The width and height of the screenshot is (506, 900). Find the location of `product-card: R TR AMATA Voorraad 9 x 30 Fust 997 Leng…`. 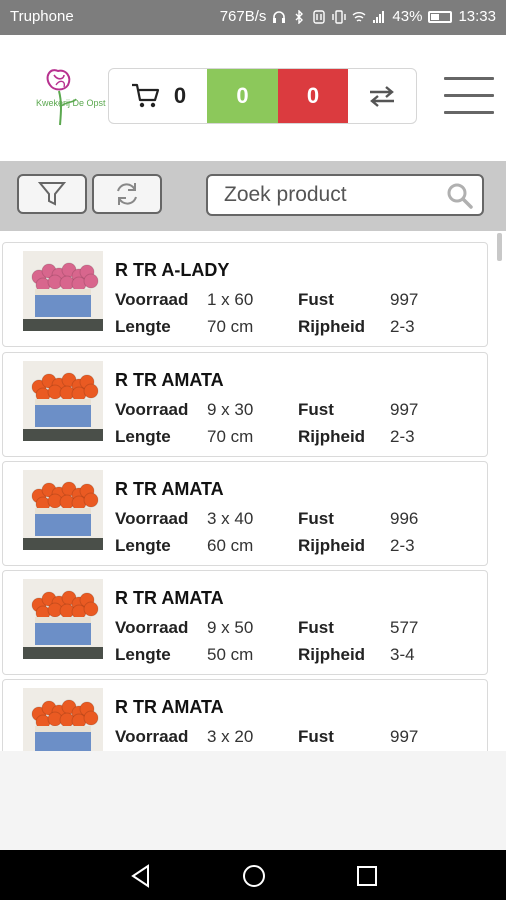

product-card: R TR AMATA Voorraad 9 x 30 Fust 997 Leng… is located at coordinates (245, 404).